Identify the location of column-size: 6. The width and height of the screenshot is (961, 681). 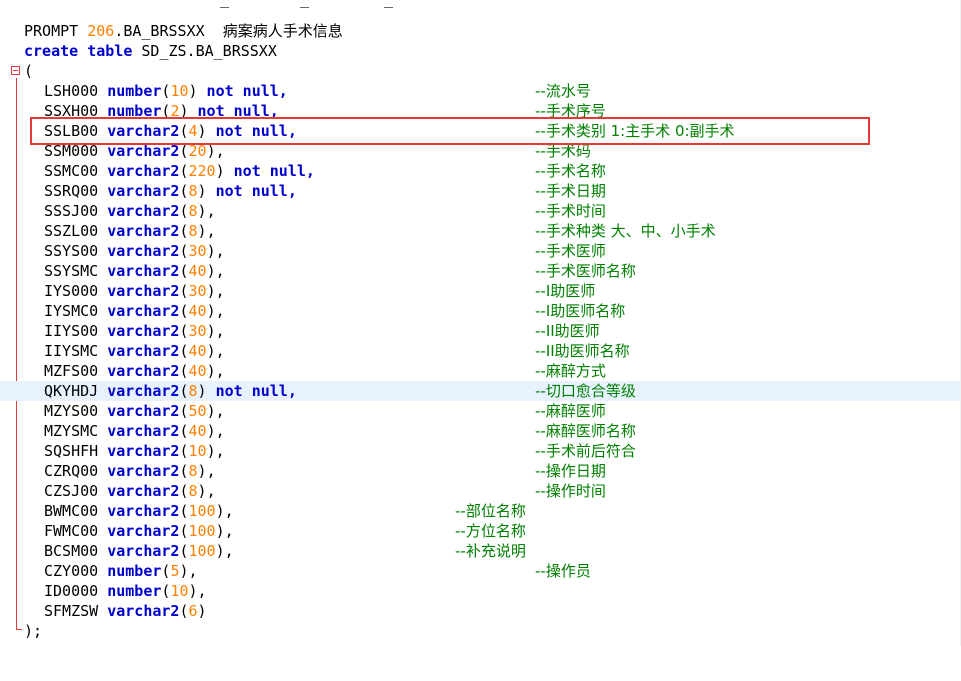
(193, 611).